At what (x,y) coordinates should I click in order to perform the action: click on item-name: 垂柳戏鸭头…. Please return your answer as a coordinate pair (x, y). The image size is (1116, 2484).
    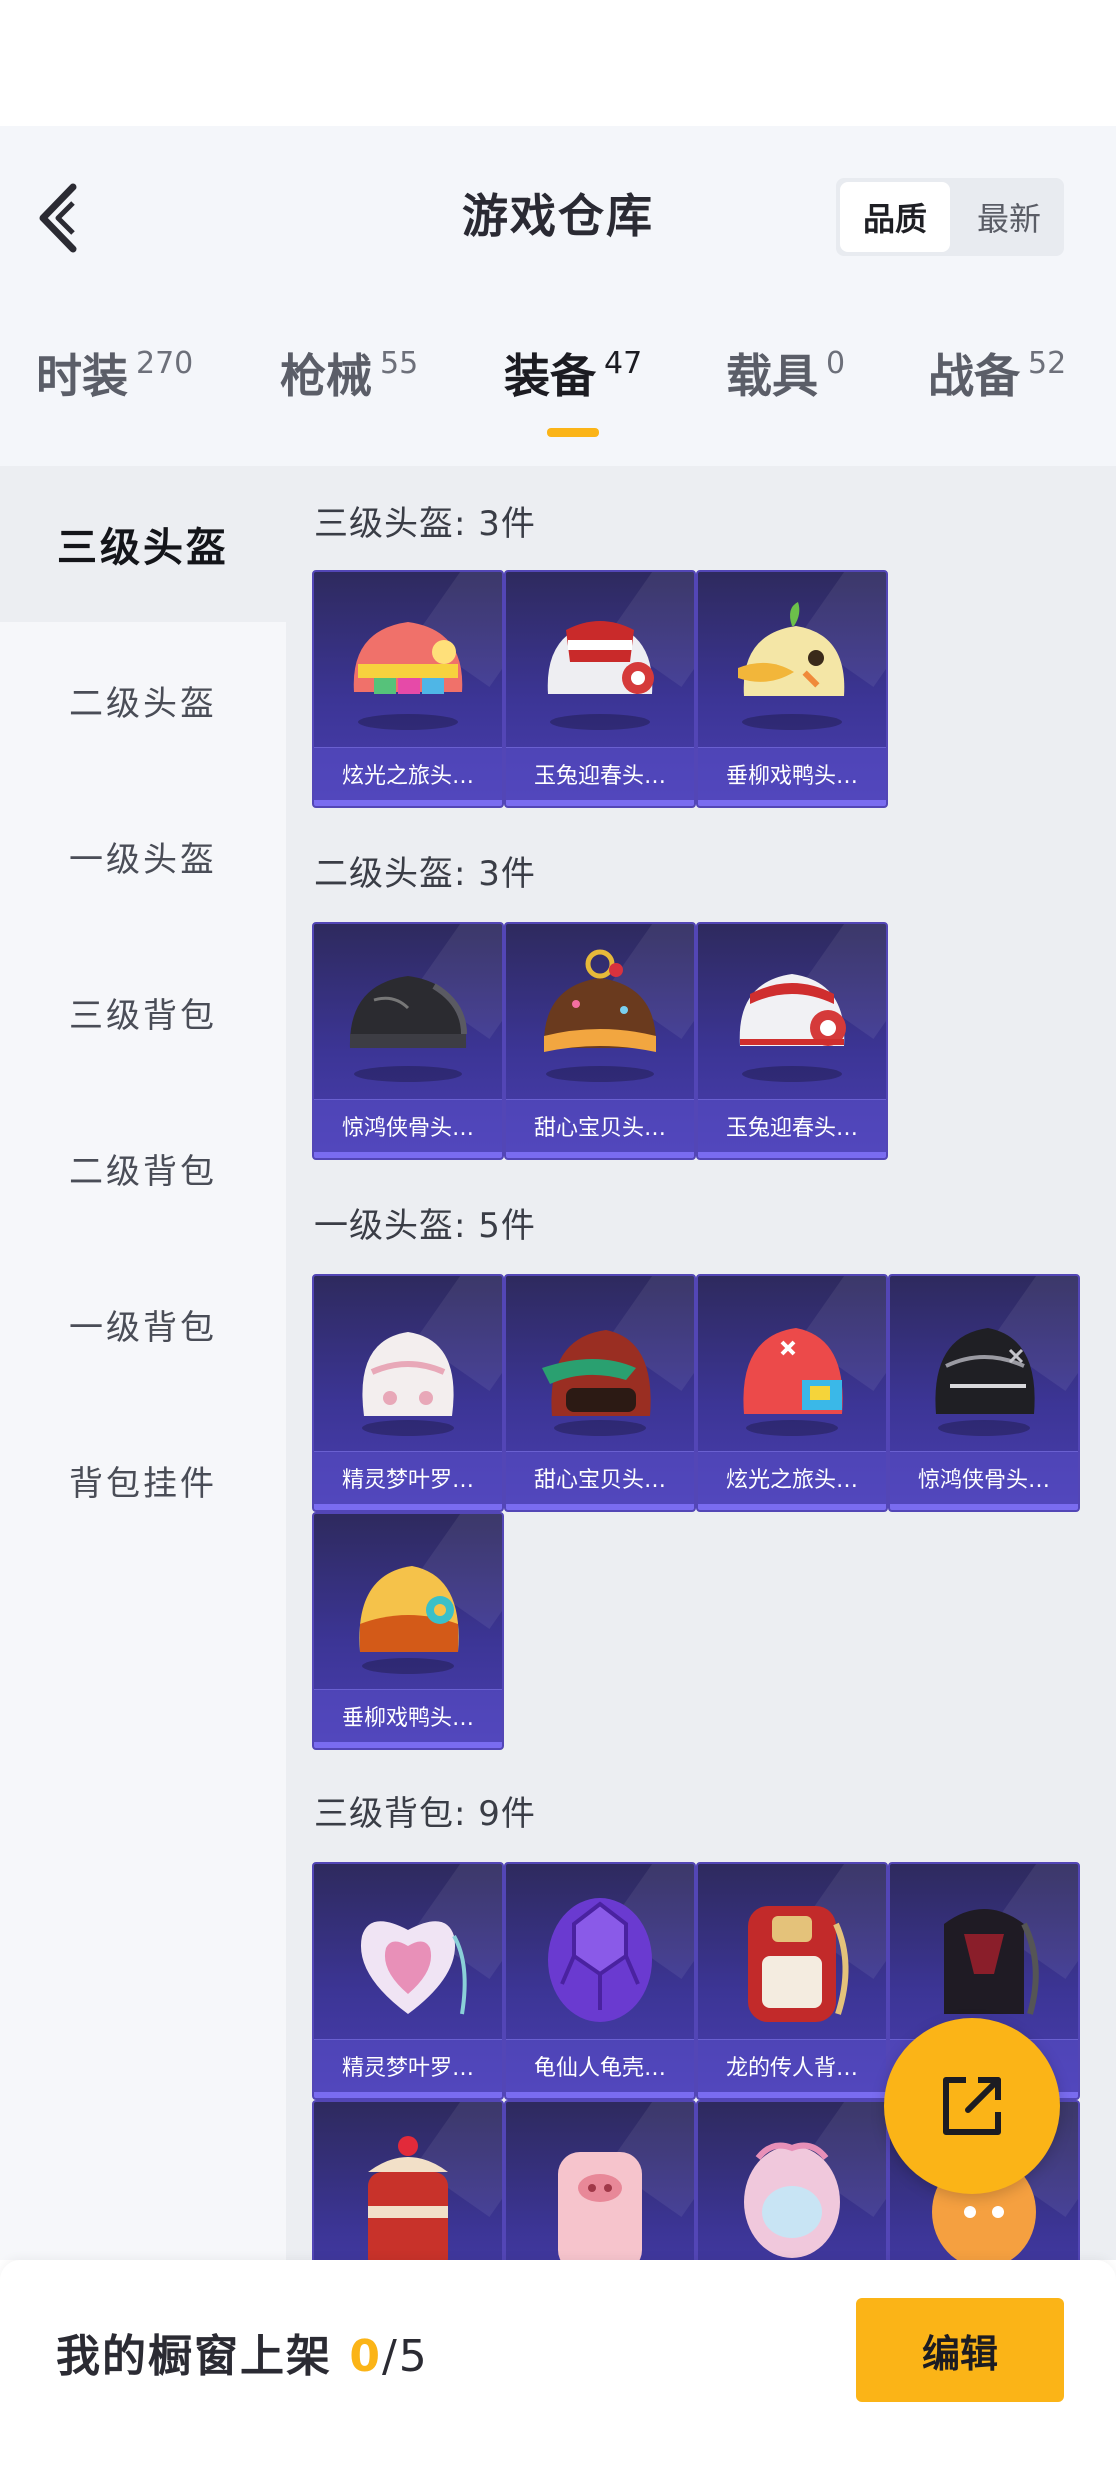
    Looking at the image, I should click on (791, 776).